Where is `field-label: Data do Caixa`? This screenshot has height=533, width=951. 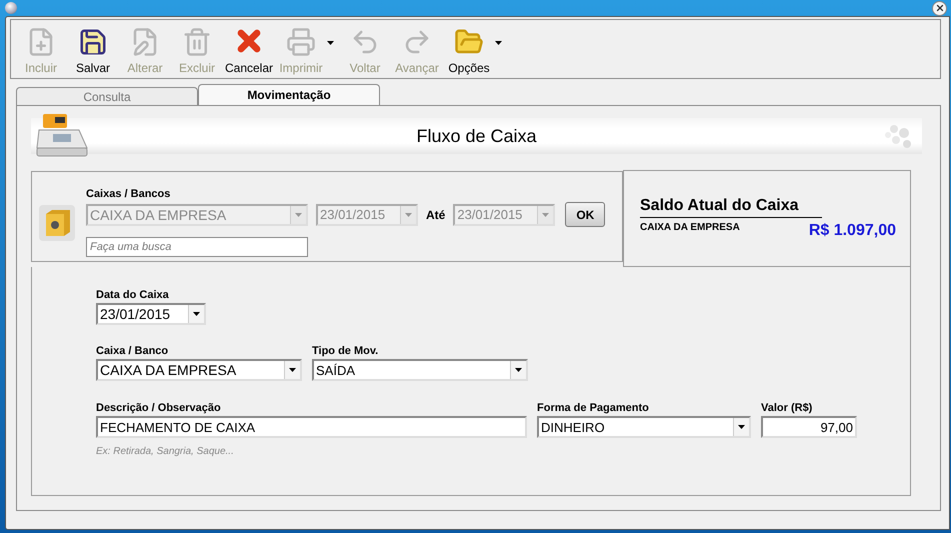
field-label: Data do Caixa is located at coordinates (133, 295).